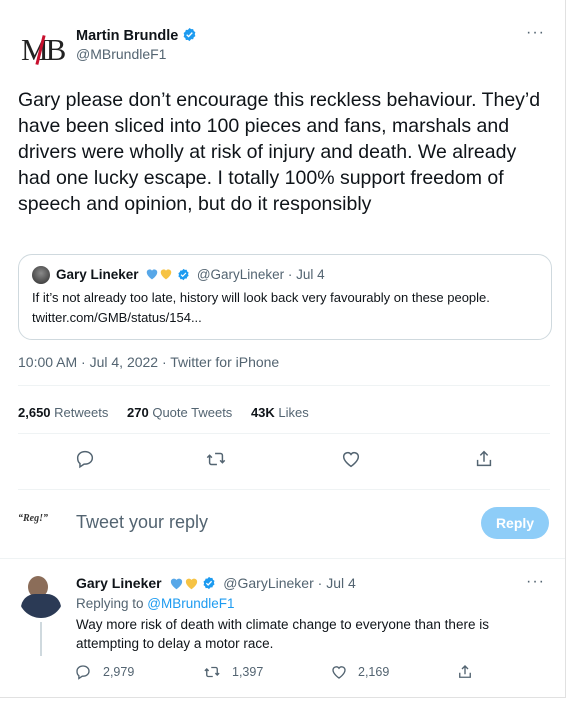  What do you see at coordinates (34, 412) in the screenshot?
I see `retweets-count: 2,650` at bounding box center [34, 412].